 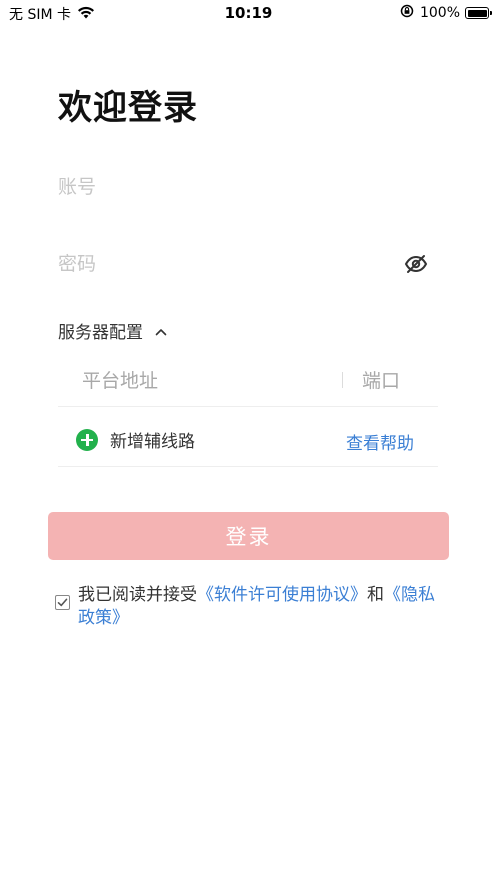 I want to click on license-agreement-link: 《软件许可使用协议》, so click(x=282, y=595).